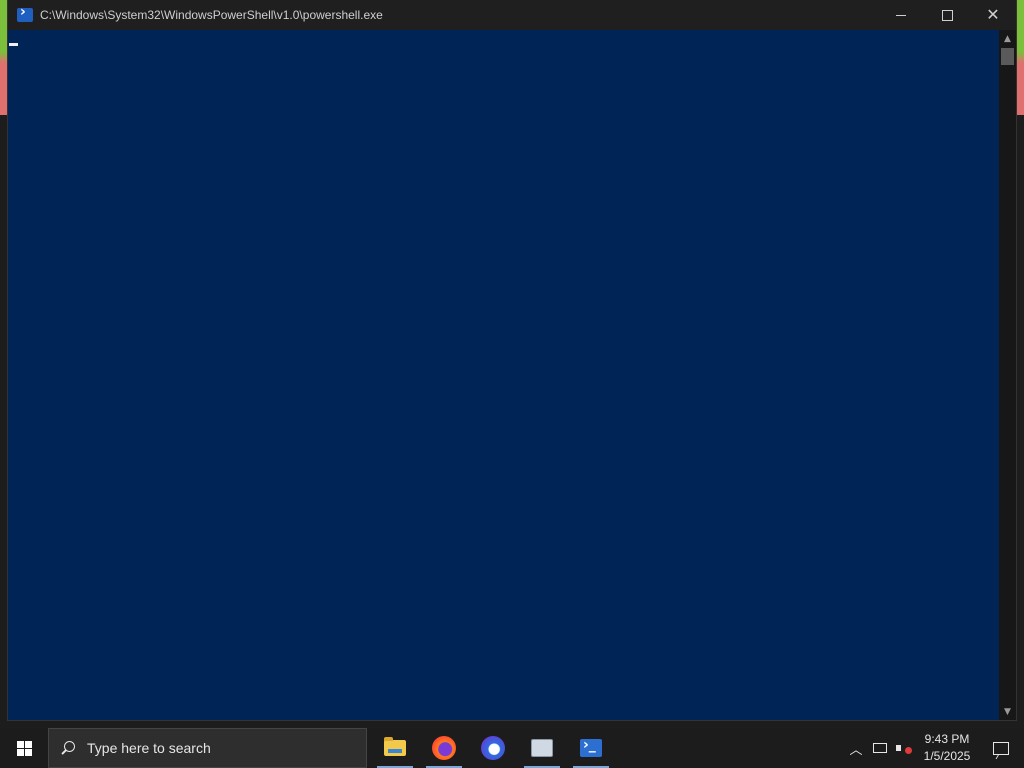  I want to click on close-icon: ✕, so click(993, 14).